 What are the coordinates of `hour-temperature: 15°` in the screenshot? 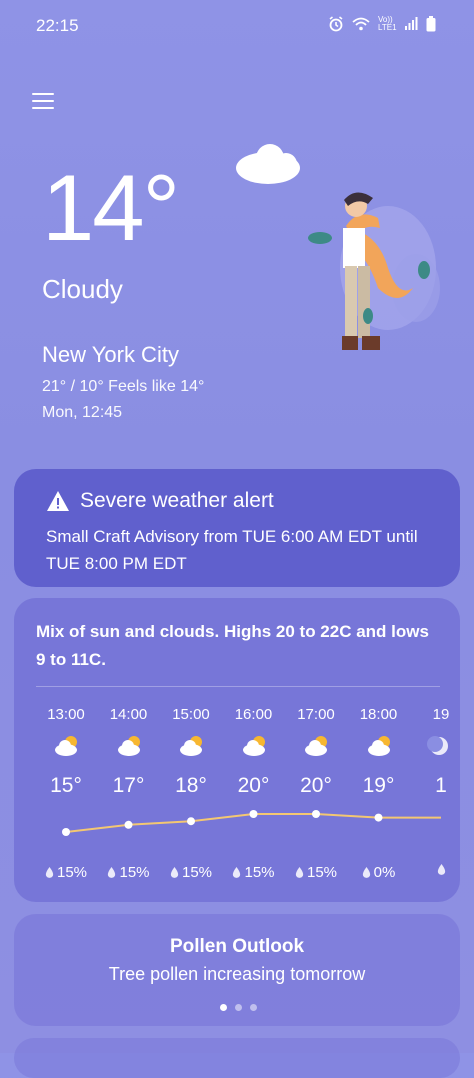 It's located at (66, 785).